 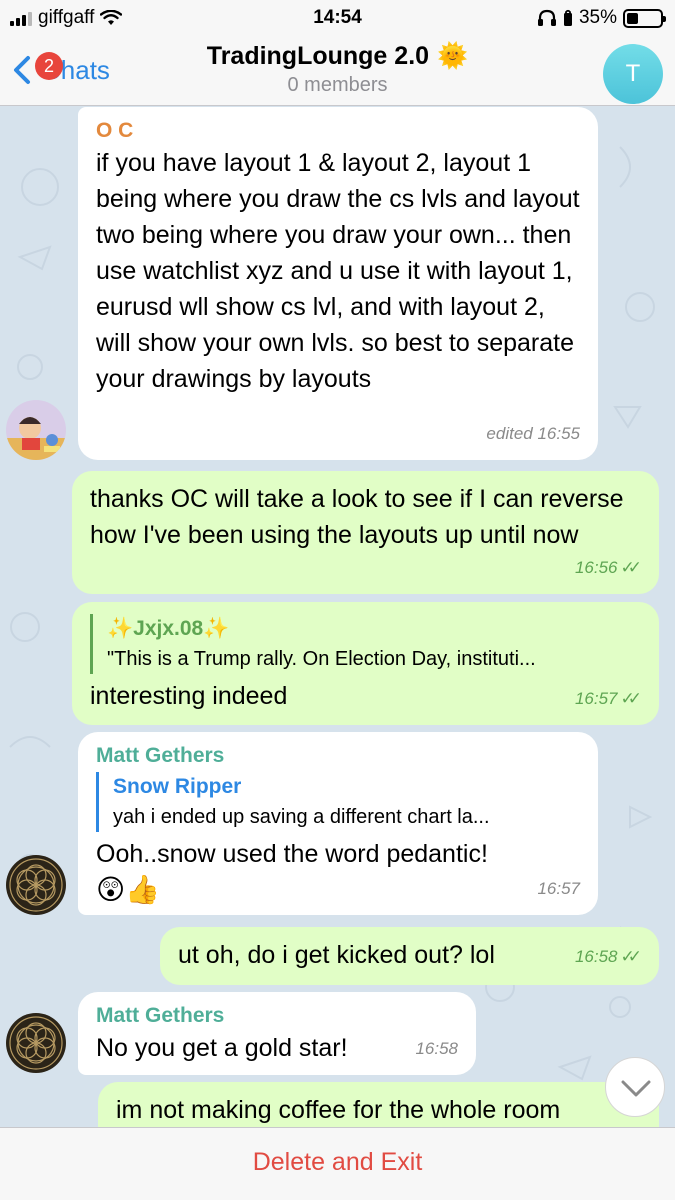 I want to click on battery-fill, so click(x=633, y=18).